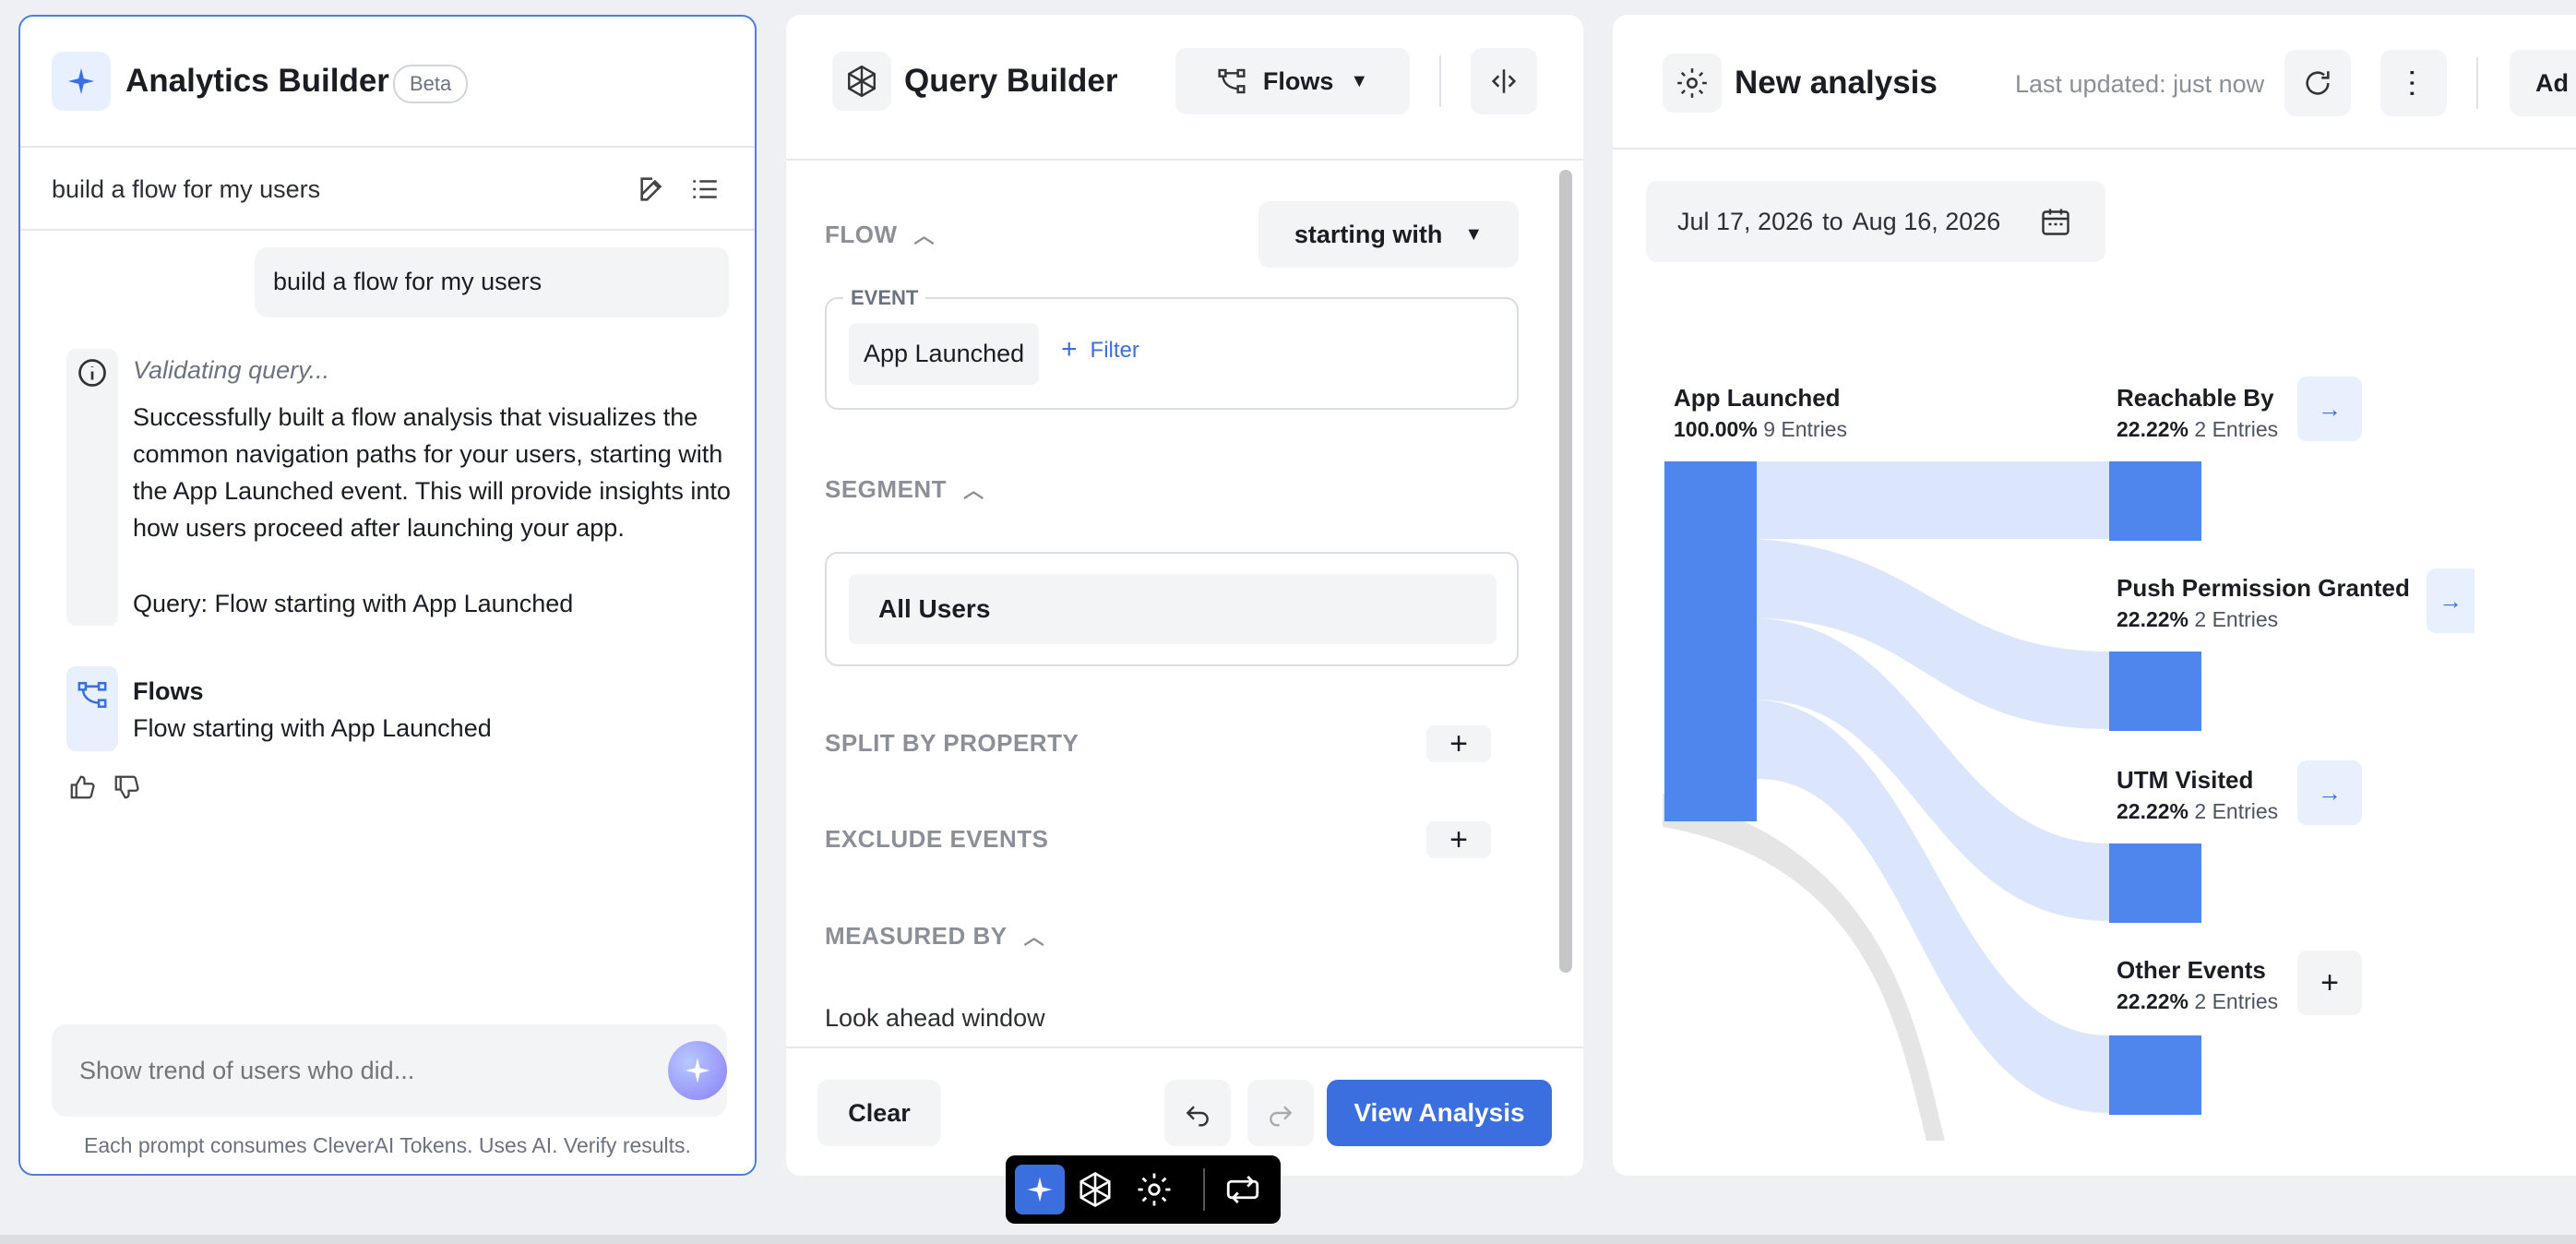  I want to click on undo-button, so click(1198, 1113).